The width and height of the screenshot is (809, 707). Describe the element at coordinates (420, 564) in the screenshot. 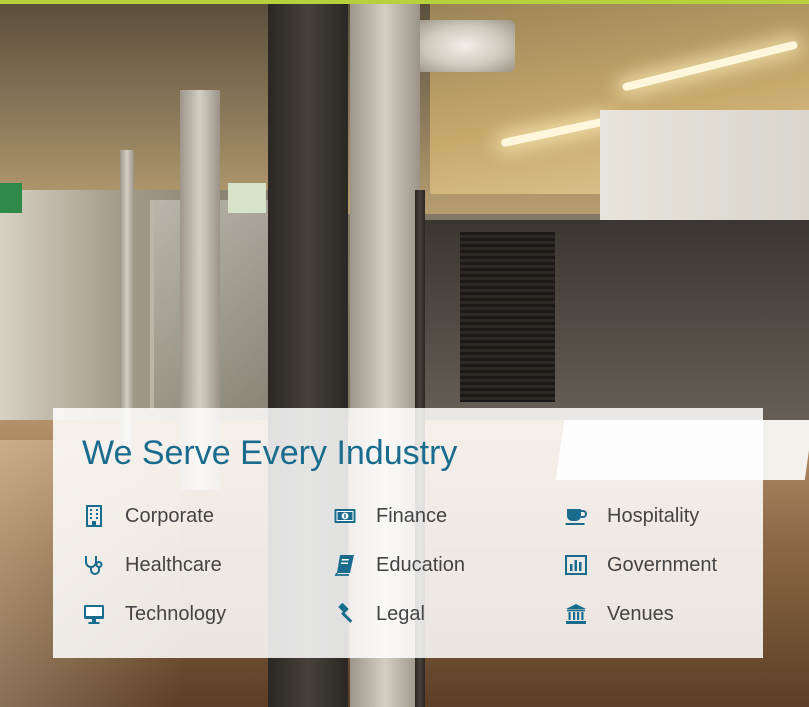

I see `industry-label: Education` at that location.